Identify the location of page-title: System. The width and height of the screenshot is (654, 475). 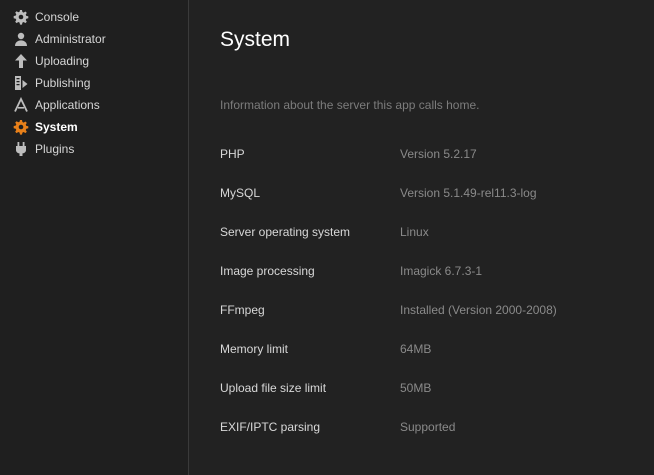
(255, 39).